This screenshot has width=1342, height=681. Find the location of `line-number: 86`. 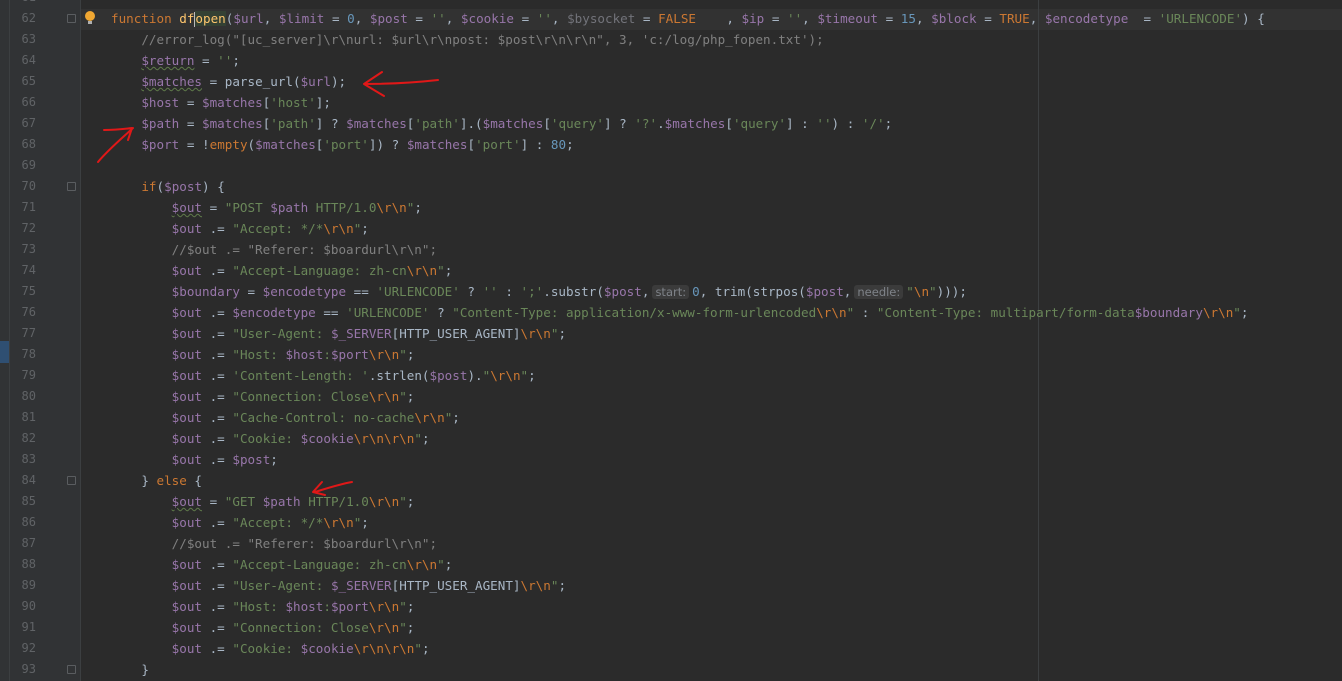

line-number: 86 is located at coordinates (28, 522).